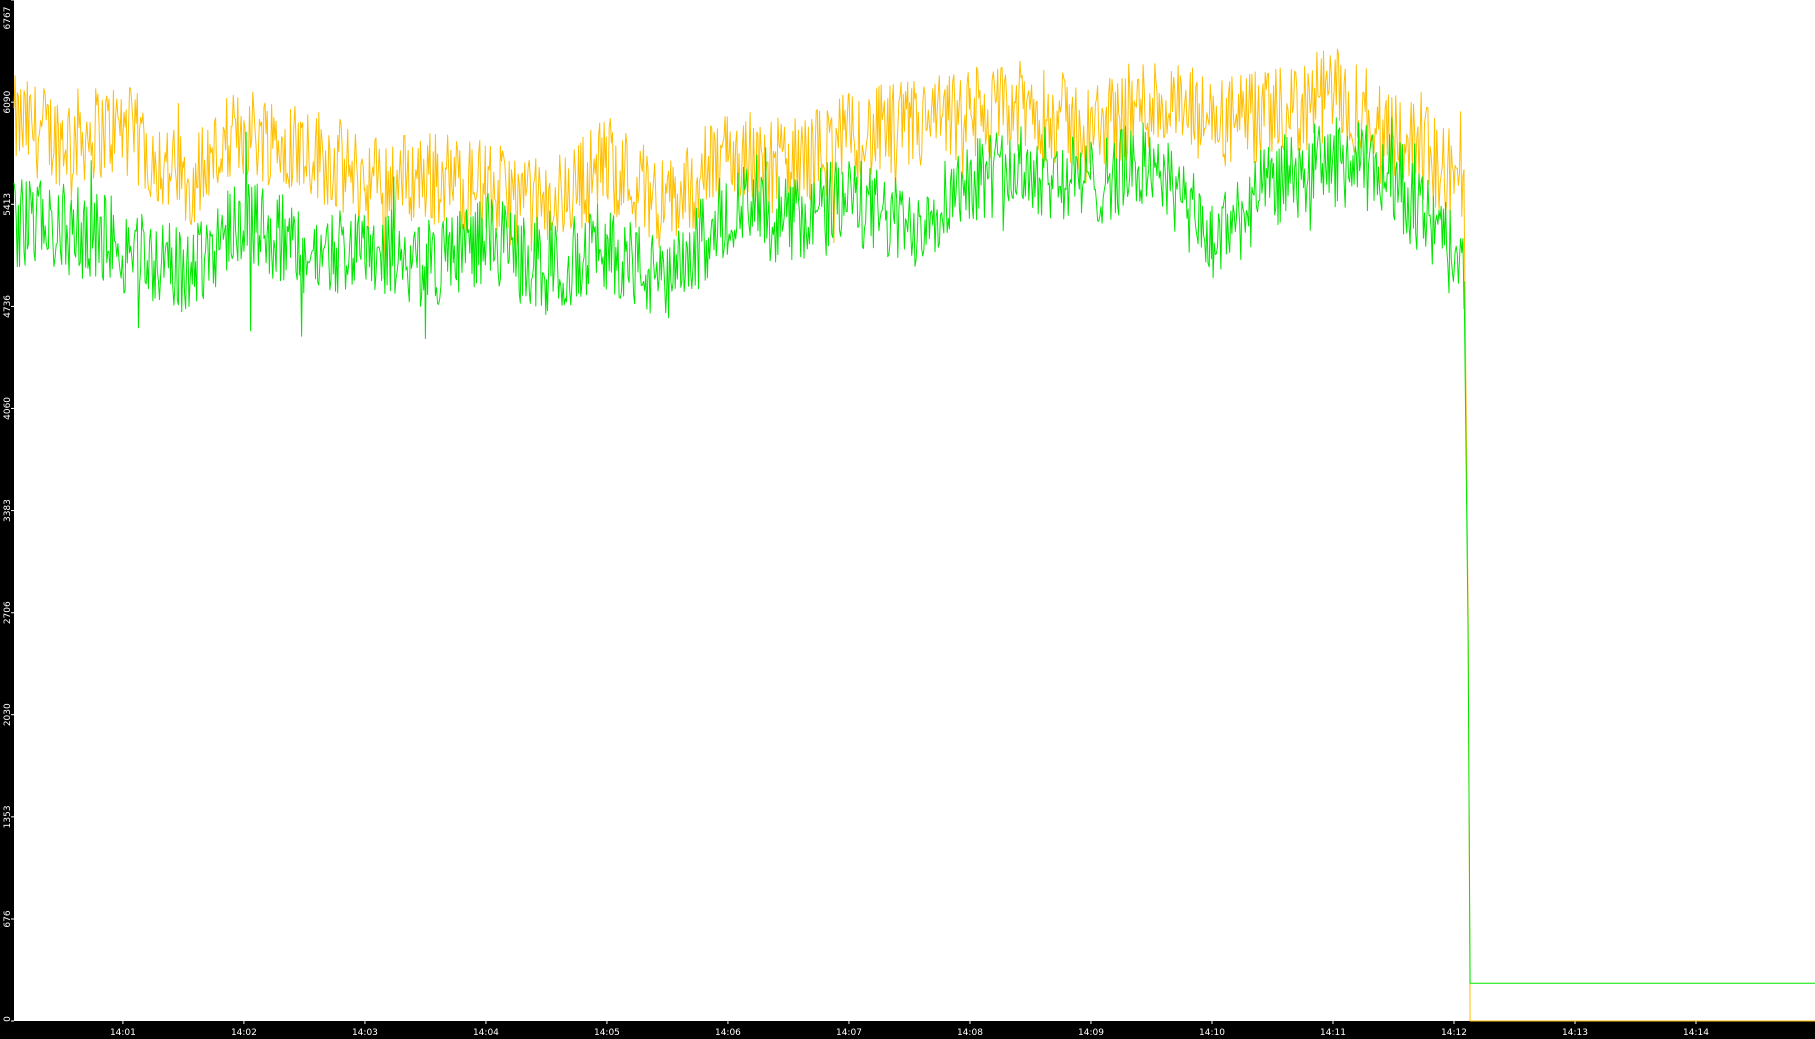  What do you see at coordinates (607, 1033) in the screenshot?
I see `x-tick-label: 14:05` at bounding box center [607, 1033].